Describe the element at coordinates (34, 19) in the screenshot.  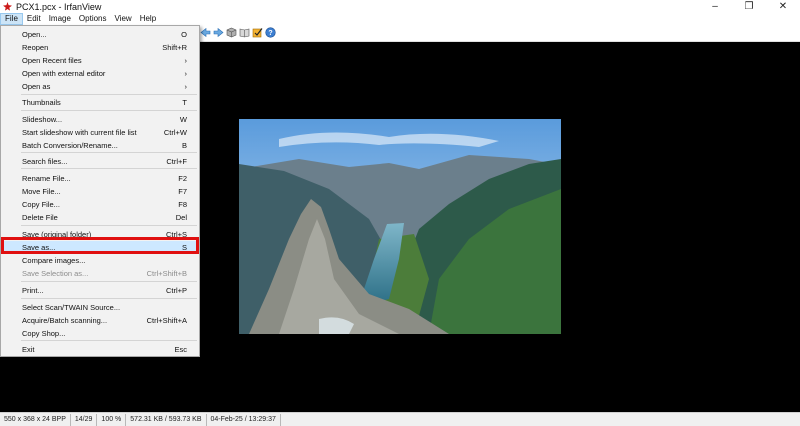
I see `menu-edit: Edit` at that location.